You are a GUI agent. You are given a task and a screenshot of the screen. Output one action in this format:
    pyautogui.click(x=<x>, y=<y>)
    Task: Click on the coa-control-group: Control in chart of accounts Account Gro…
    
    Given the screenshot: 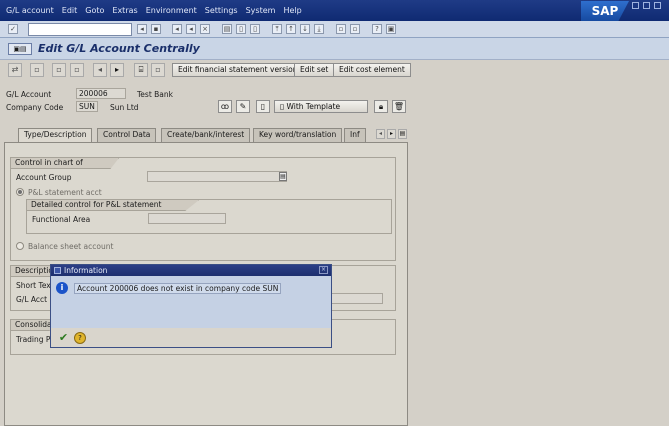 What is the action you would take?
    pyautogui.click(x=203, y=209)
    